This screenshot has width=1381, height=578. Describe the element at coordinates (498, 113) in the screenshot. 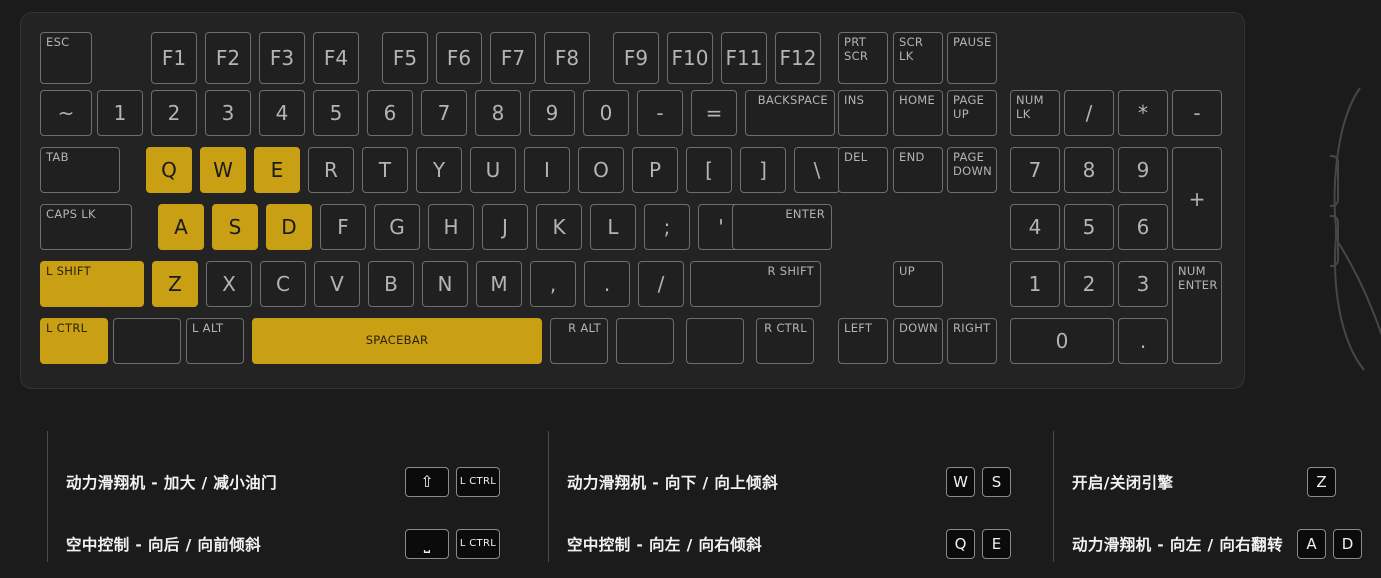

I see `key-8: 8` at that location.